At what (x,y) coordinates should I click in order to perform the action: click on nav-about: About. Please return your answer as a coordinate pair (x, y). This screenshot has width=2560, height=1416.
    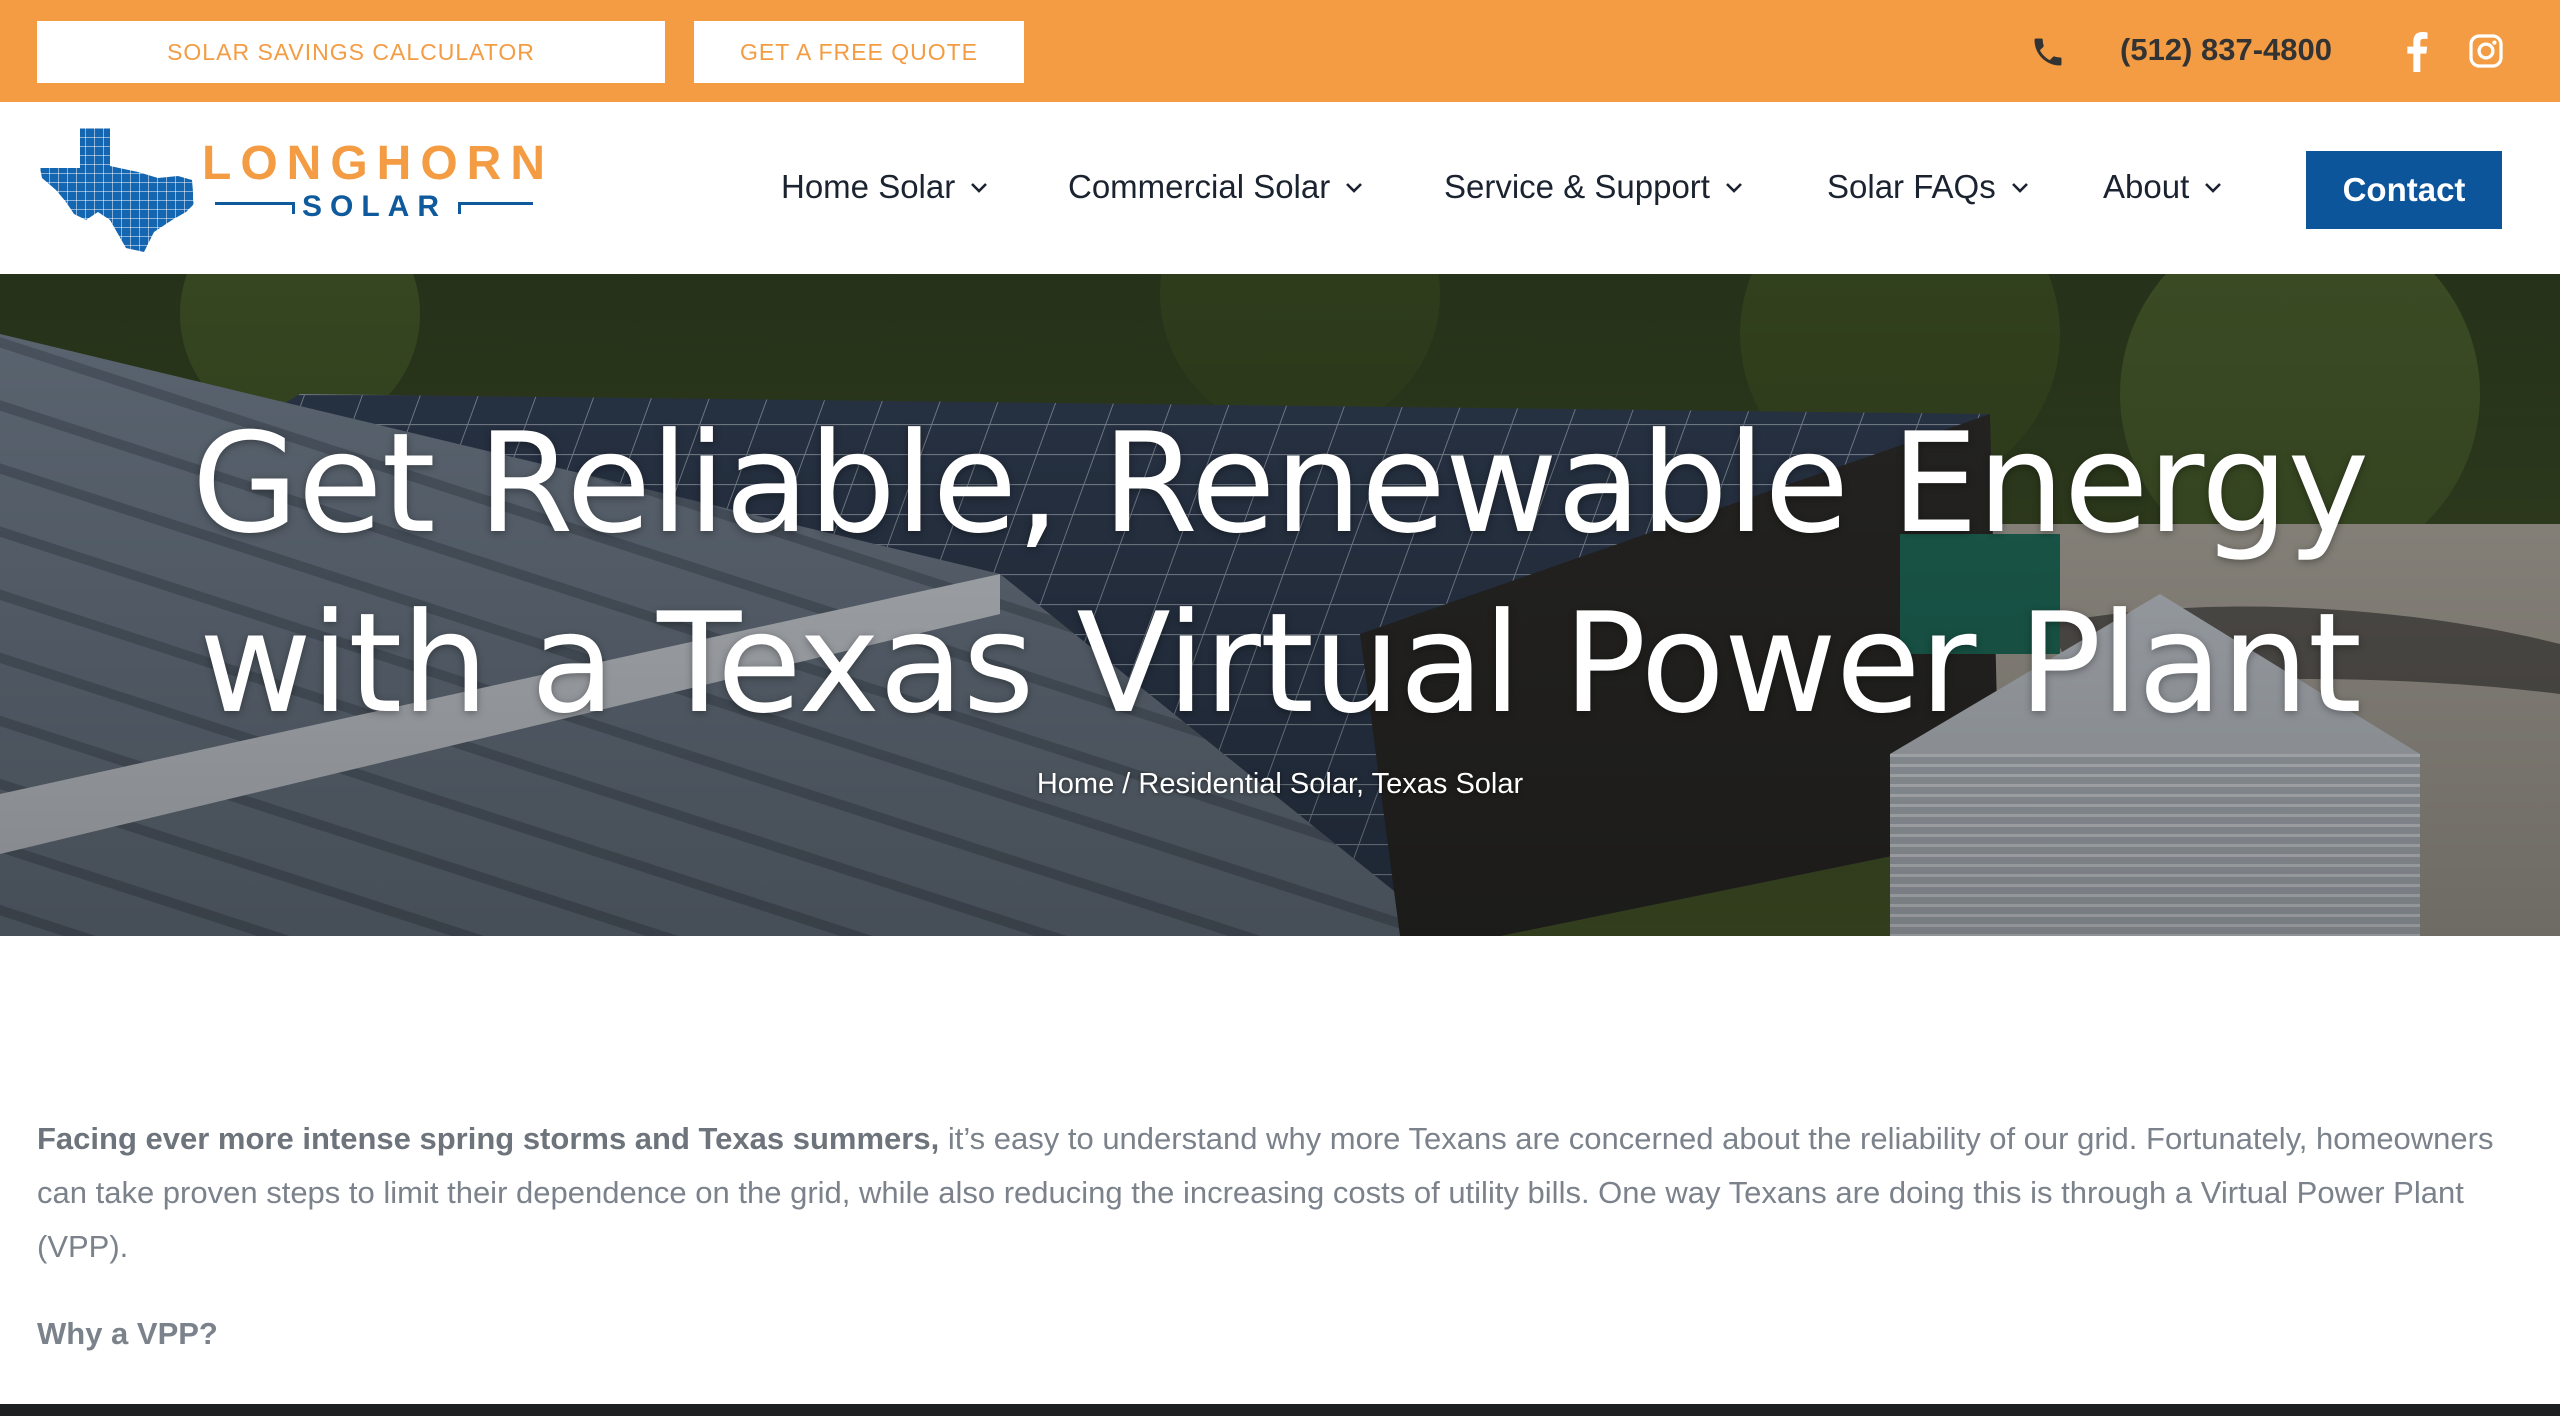
    Looking at the image, I should click on (2163, 187).